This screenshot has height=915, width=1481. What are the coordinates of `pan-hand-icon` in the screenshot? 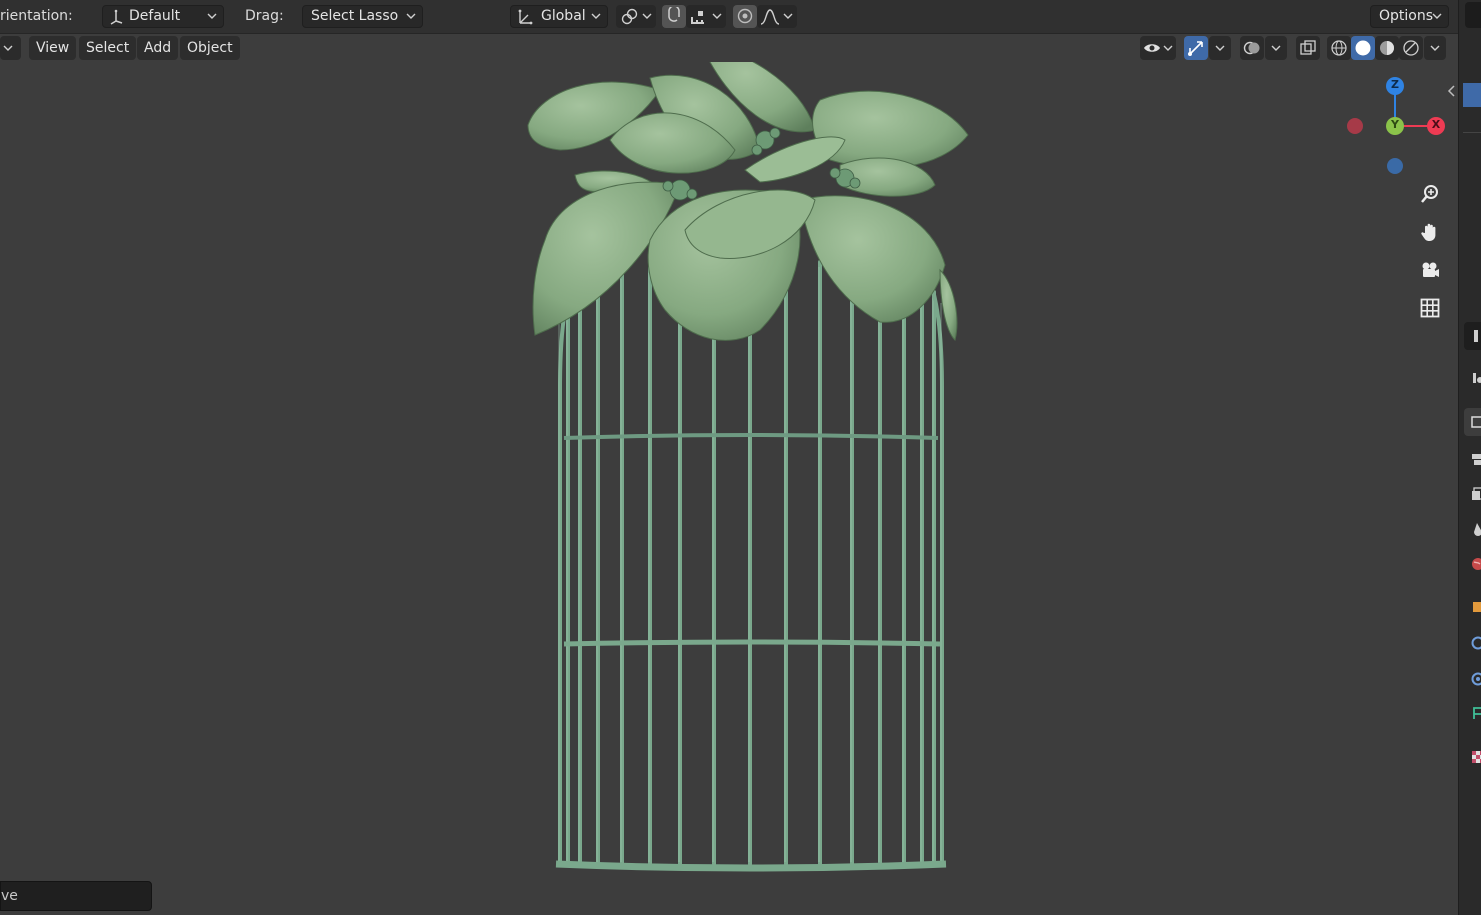 It's located at (1430, 232).